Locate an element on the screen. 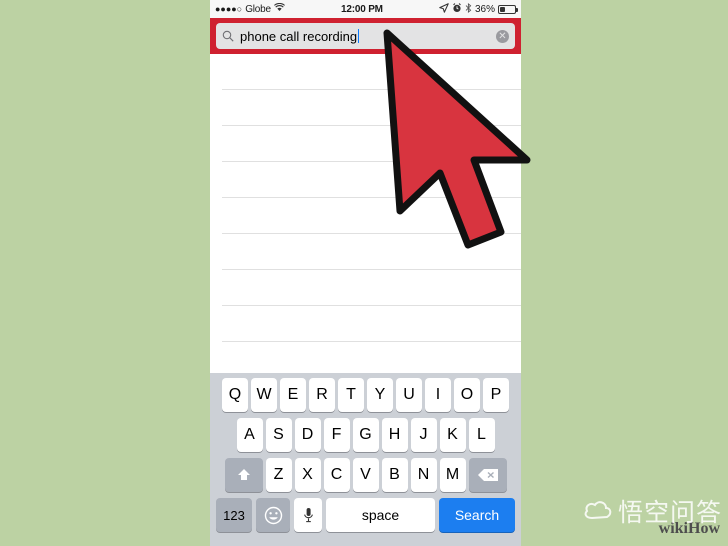  key-a: A is located at coordinates (249, 435).